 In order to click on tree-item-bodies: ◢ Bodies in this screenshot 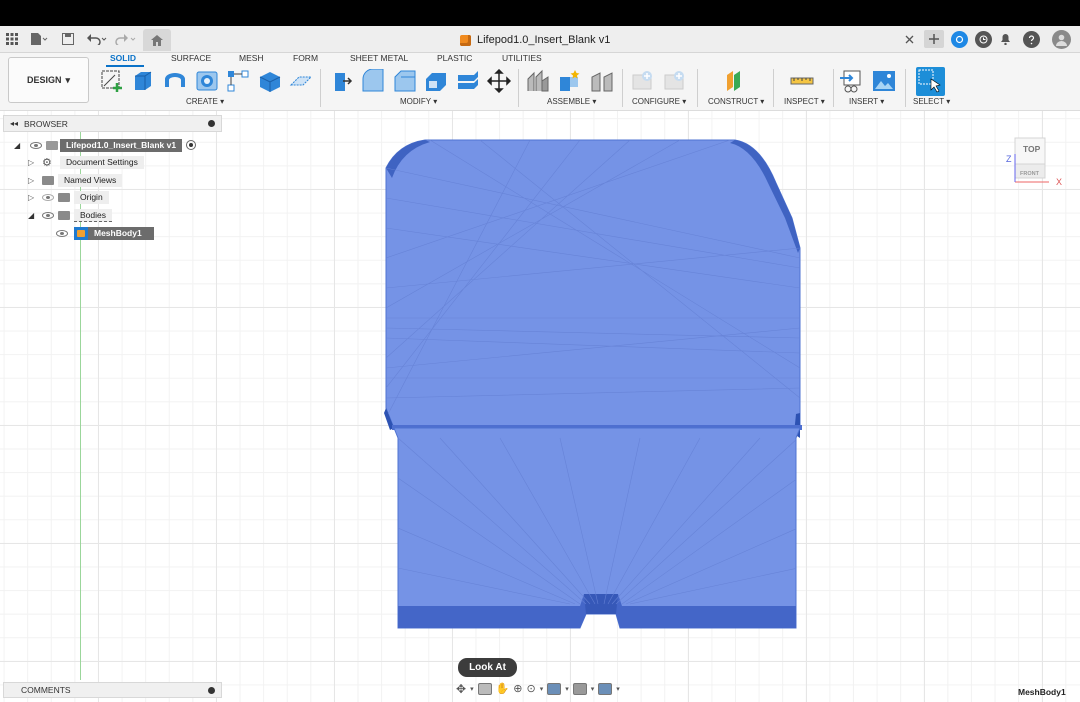, I will do `click(70, 215)`.